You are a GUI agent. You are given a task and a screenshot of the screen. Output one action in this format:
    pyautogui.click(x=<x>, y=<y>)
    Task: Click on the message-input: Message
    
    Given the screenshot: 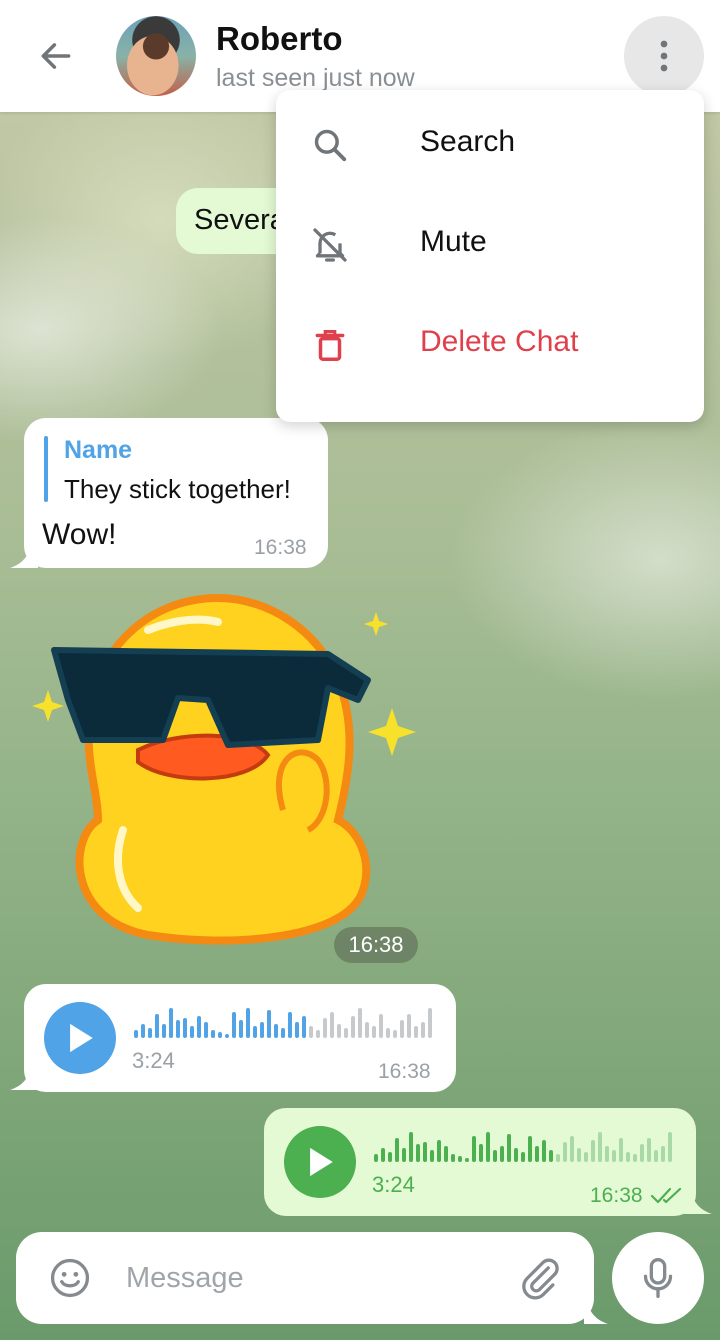 What is the action you would take?
    pyautogui.click(x=185, y=1278)
    